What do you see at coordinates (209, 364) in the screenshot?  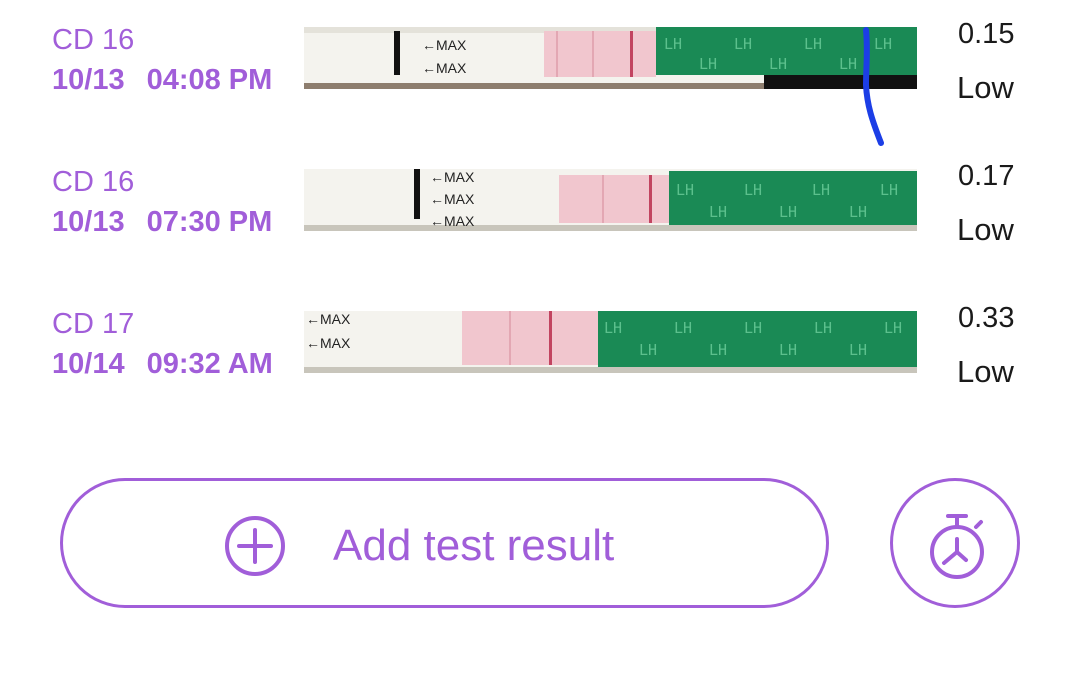 I see `test-time: 09:32 AM` at bounding box center [209, 364].